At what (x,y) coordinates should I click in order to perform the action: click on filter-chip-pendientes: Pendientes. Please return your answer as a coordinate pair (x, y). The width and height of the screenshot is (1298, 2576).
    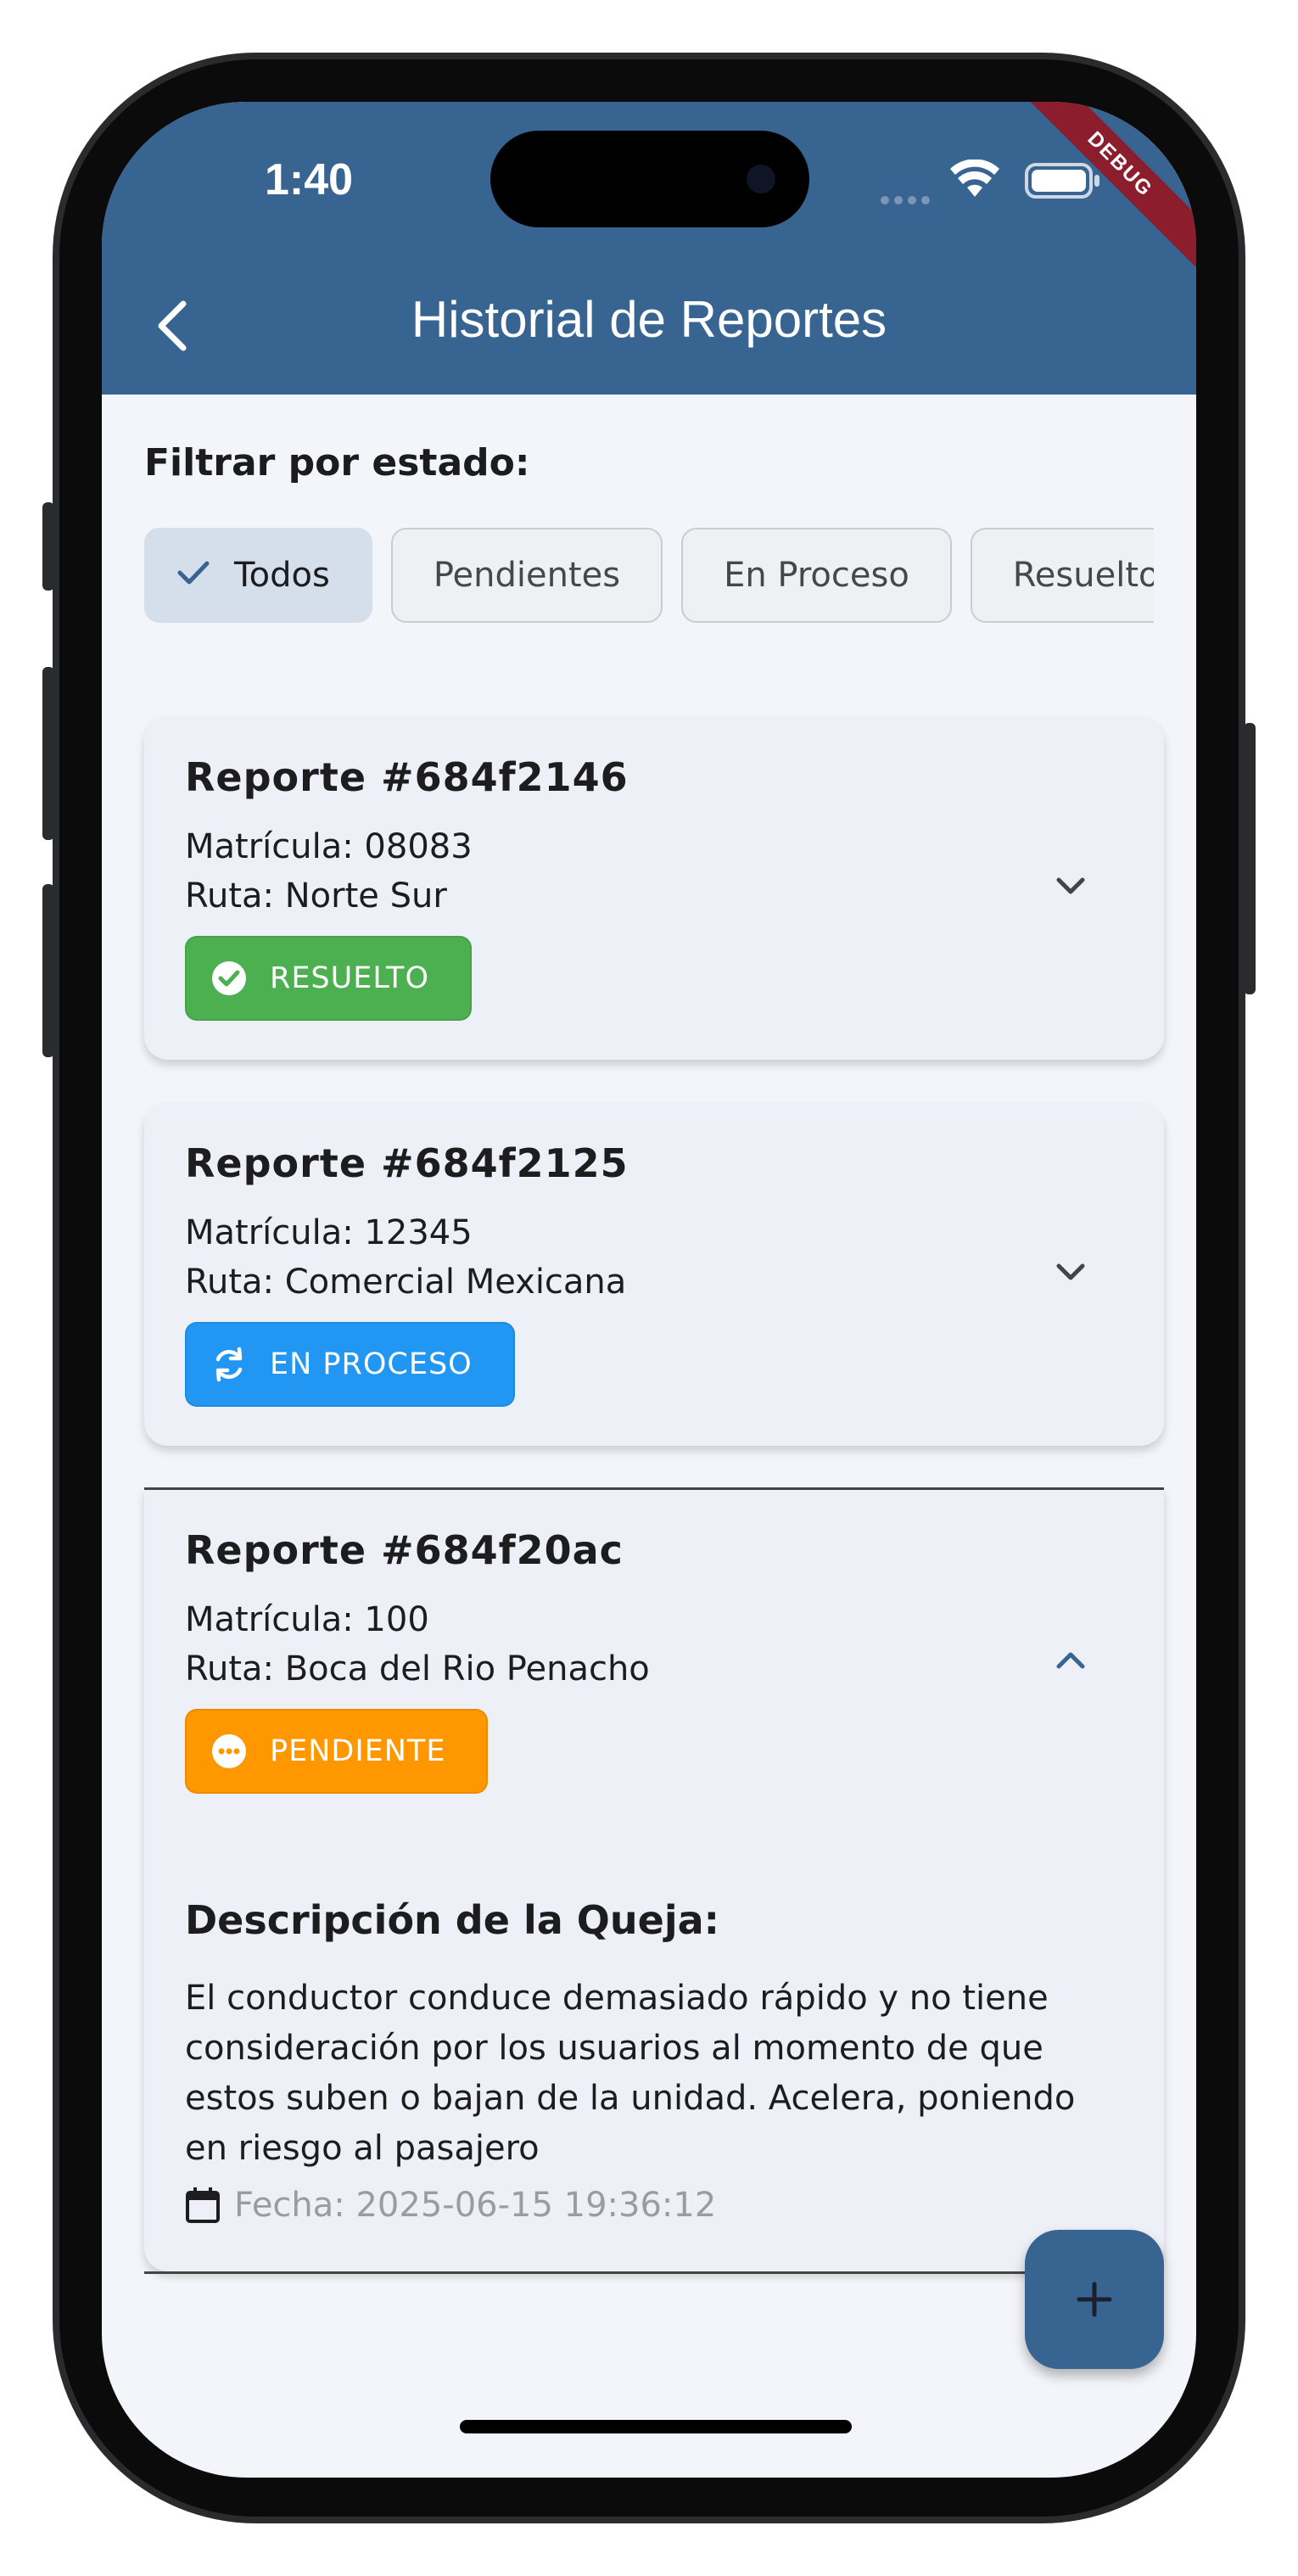
    Looking at the image, I should click on (526, 575).